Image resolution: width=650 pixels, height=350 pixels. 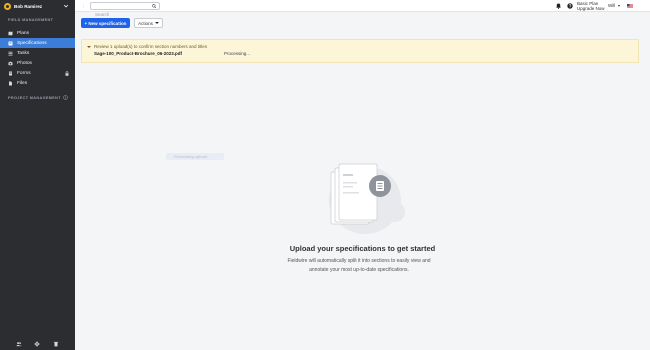 What do you see at coordinates (28, 6) in the screenshot?
I see `user-name: Bob Ramirez` at bounding box center [28, 6].